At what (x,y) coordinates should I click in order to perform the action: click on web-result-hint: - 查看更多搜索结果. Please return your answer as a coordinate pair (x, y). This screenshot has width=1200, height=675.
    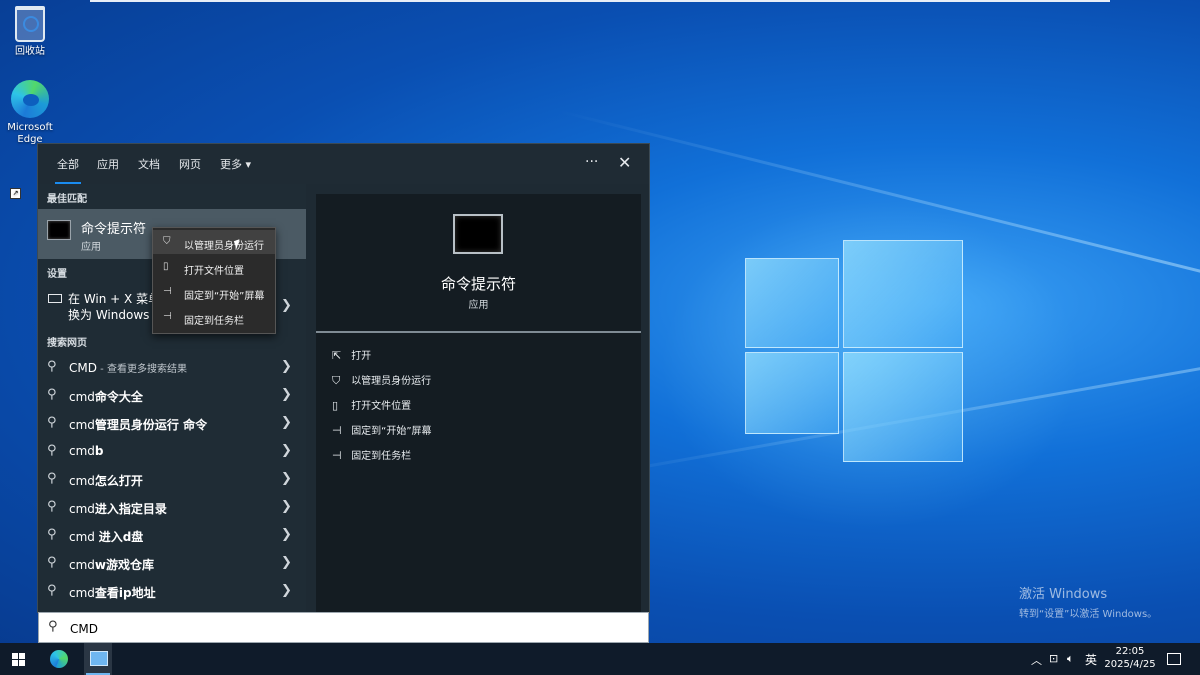
    Looking at the image, I should click on (141, 369).